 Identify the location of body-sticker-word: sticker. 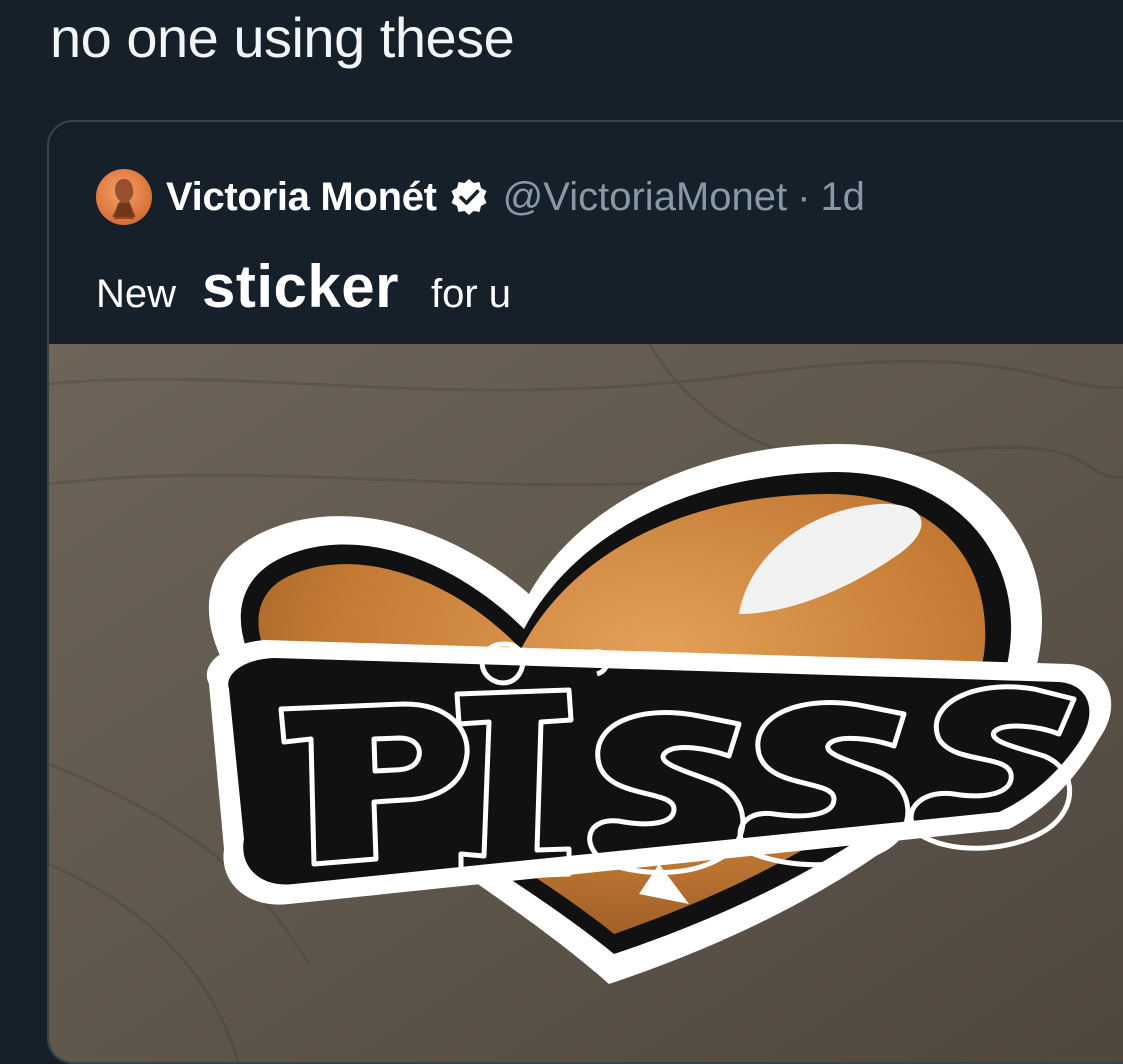
(301, 286).